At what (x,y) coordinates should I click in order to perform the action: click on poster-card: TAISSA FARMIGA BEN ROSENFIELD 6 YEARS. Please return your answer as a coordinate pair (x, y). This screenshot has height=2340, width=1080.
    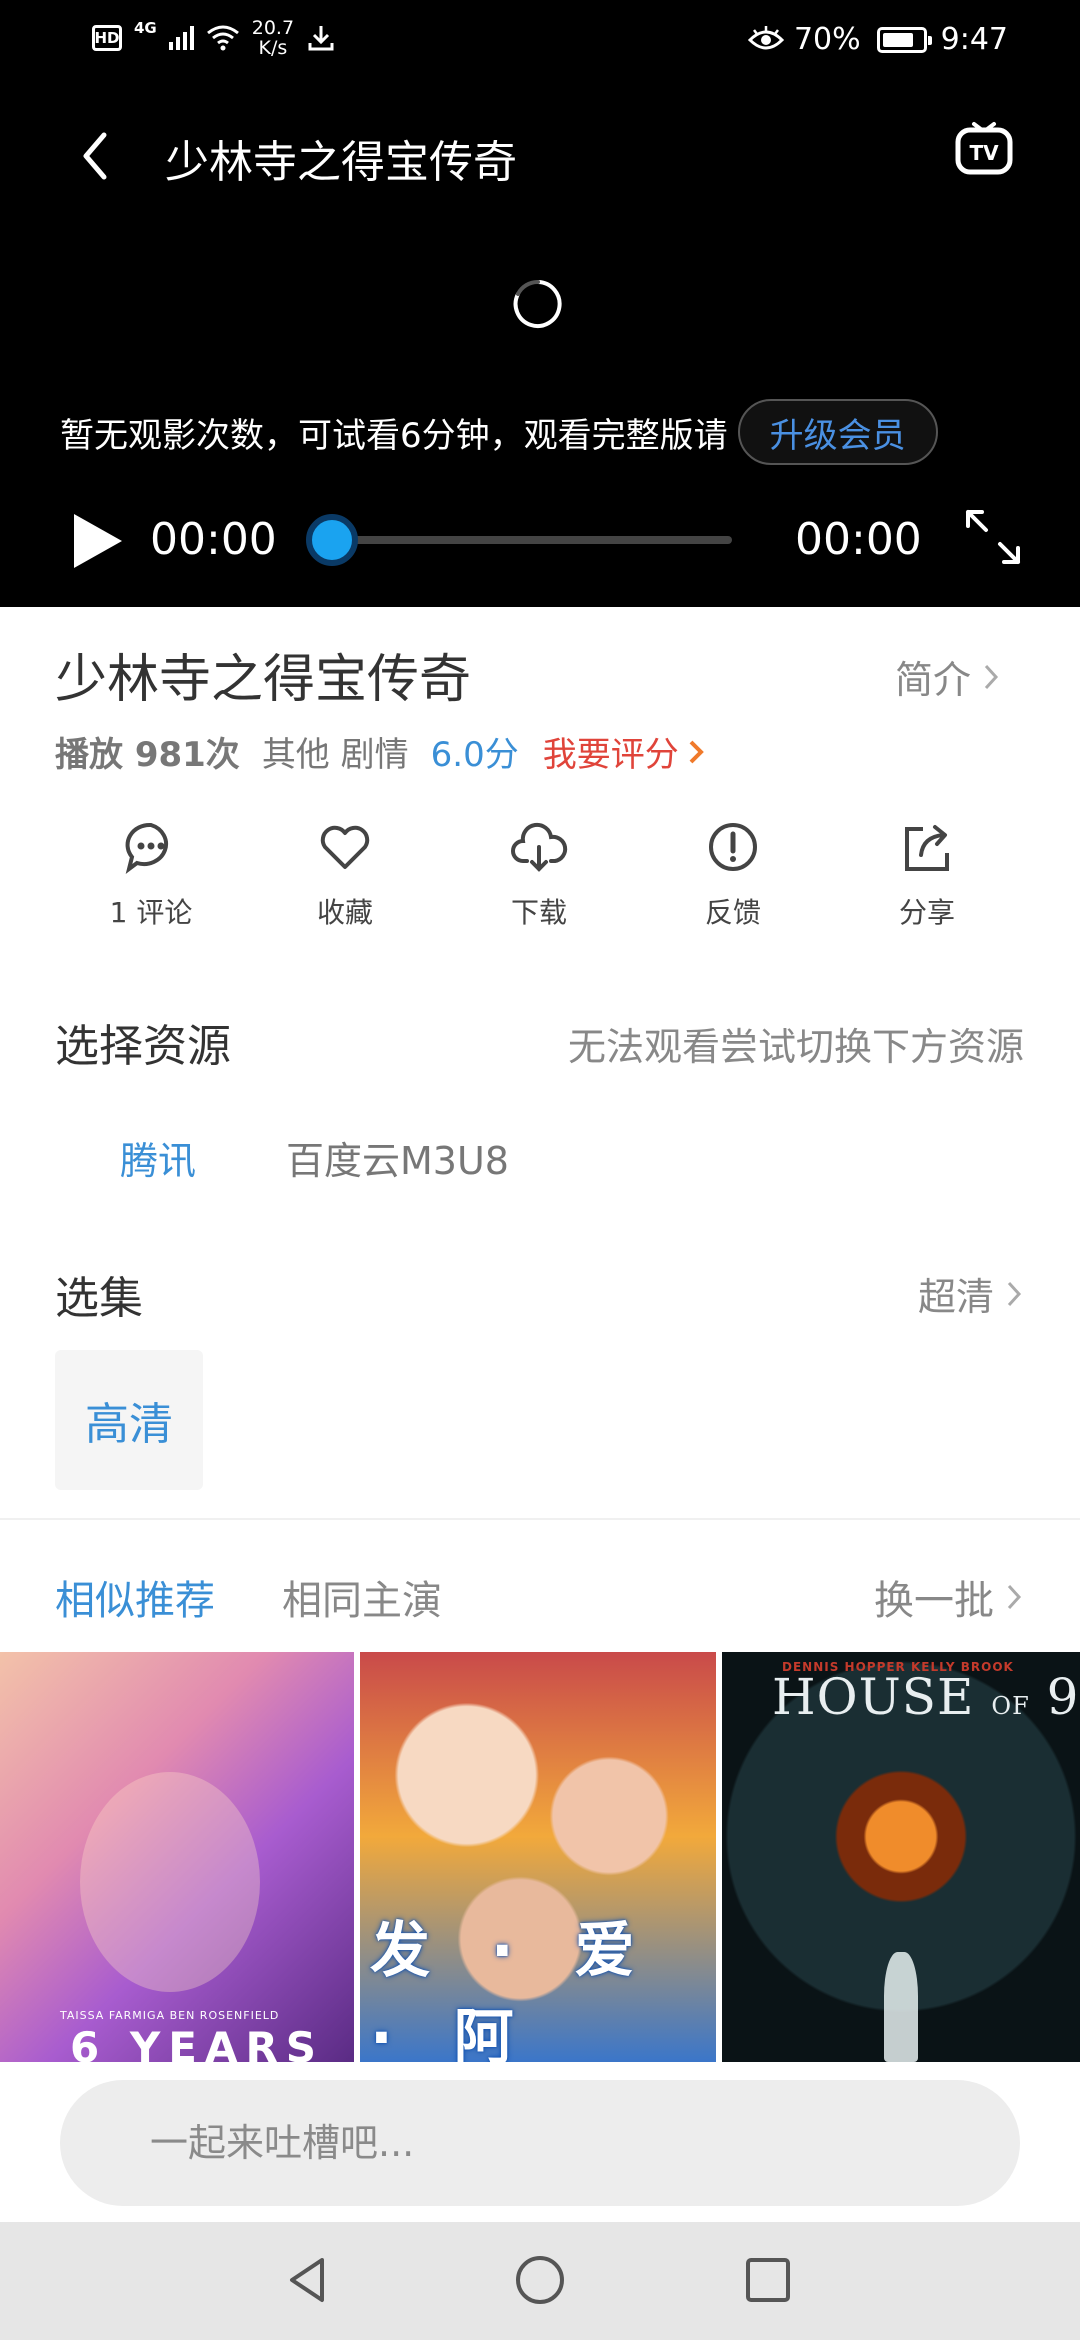
    Looking at the image, I should click on (177, 1857).